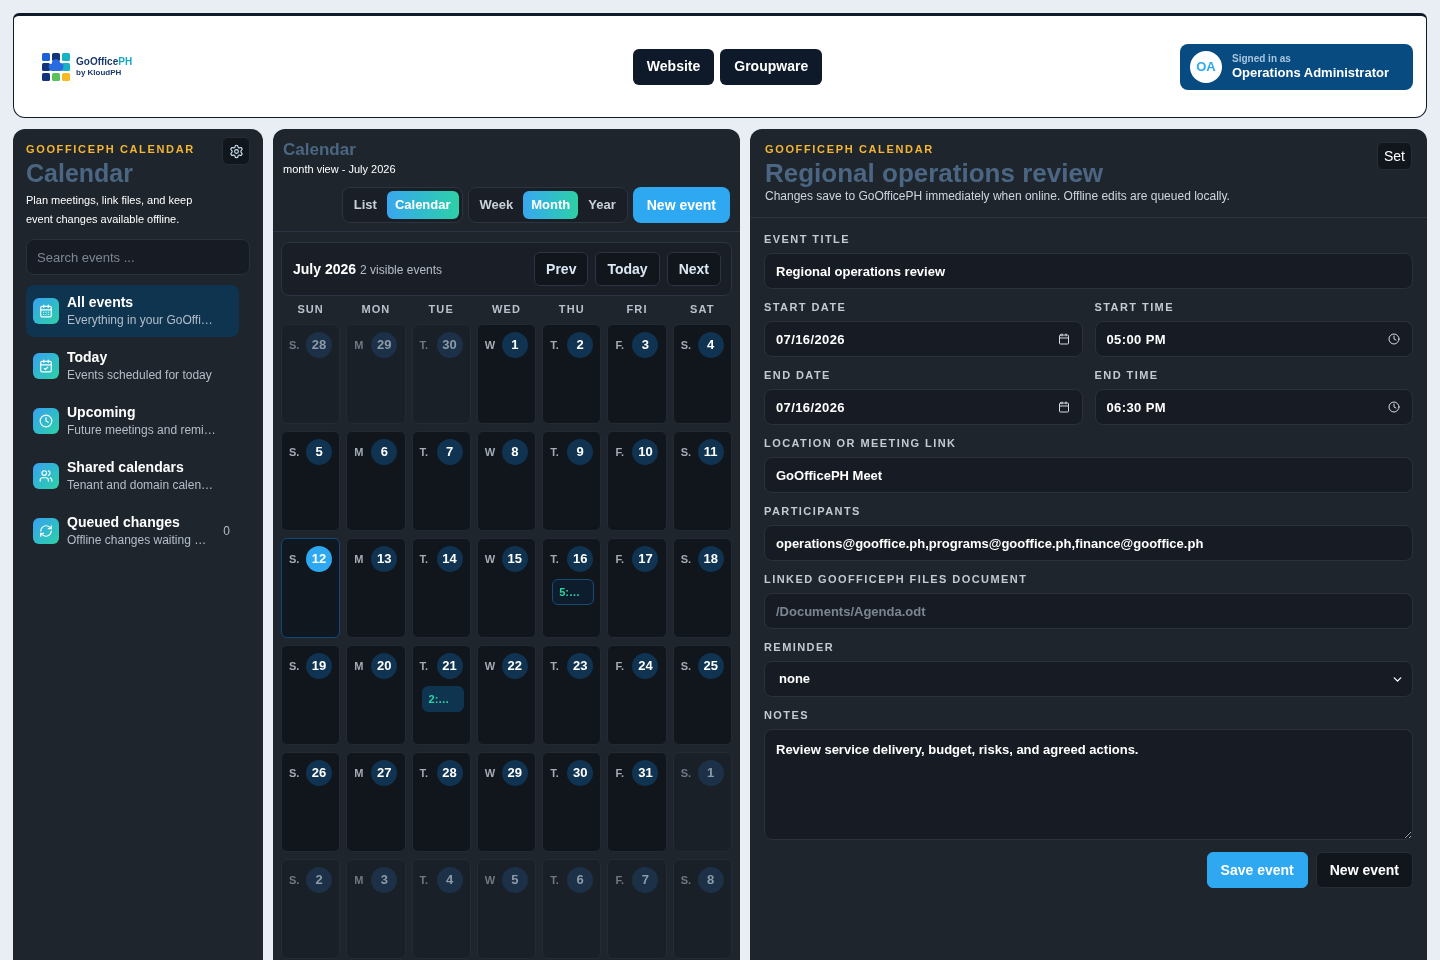 Image resolution: width=1440 pixels, height=960 pixels. I want to click on day-cell: W 15, so click(506, 588).